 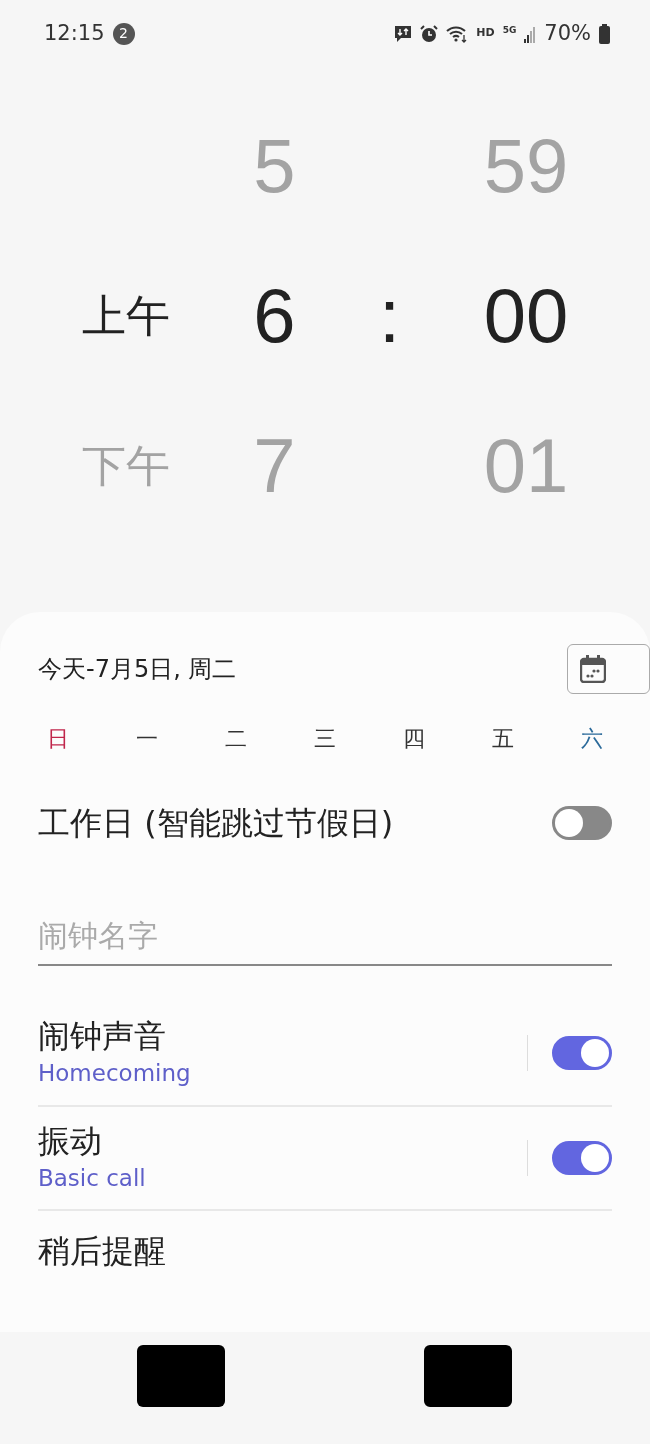 I want to click on signal-icon, so click(x=530, y=33).